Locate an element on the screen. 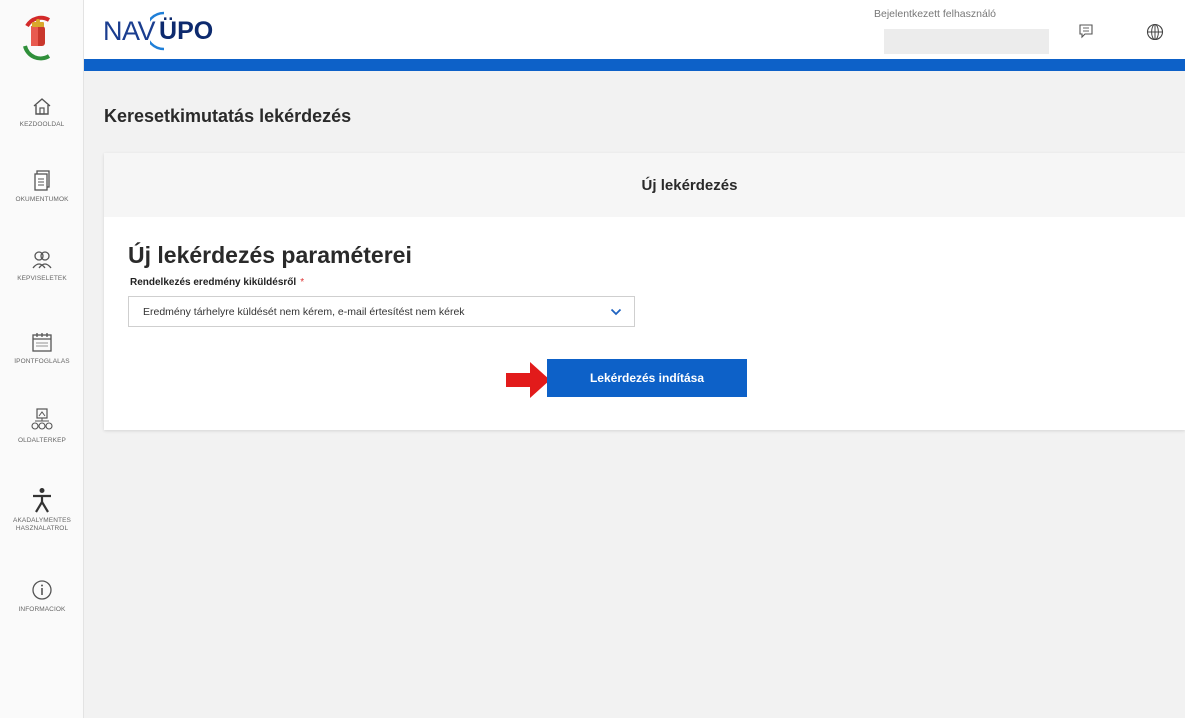 The width and height of the screenshot is (1185, 718). card-header: Új lekérdezés is located at coordinates (644, 185).